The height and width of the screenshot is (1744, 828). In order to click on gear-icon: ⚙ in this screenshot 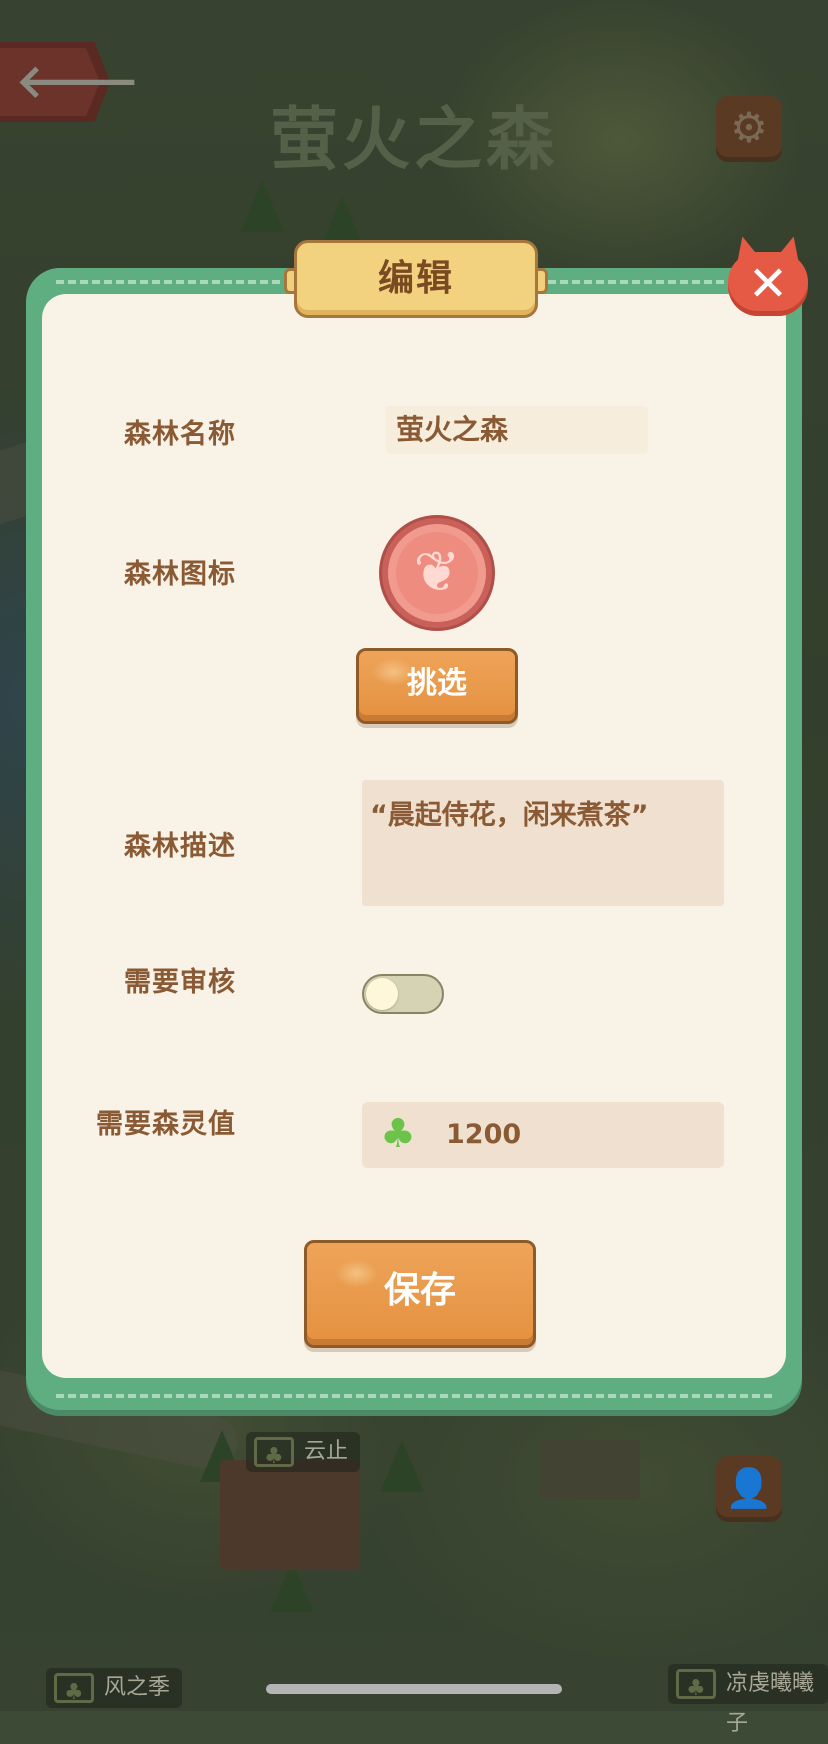, I will do `click(749, 127)`.